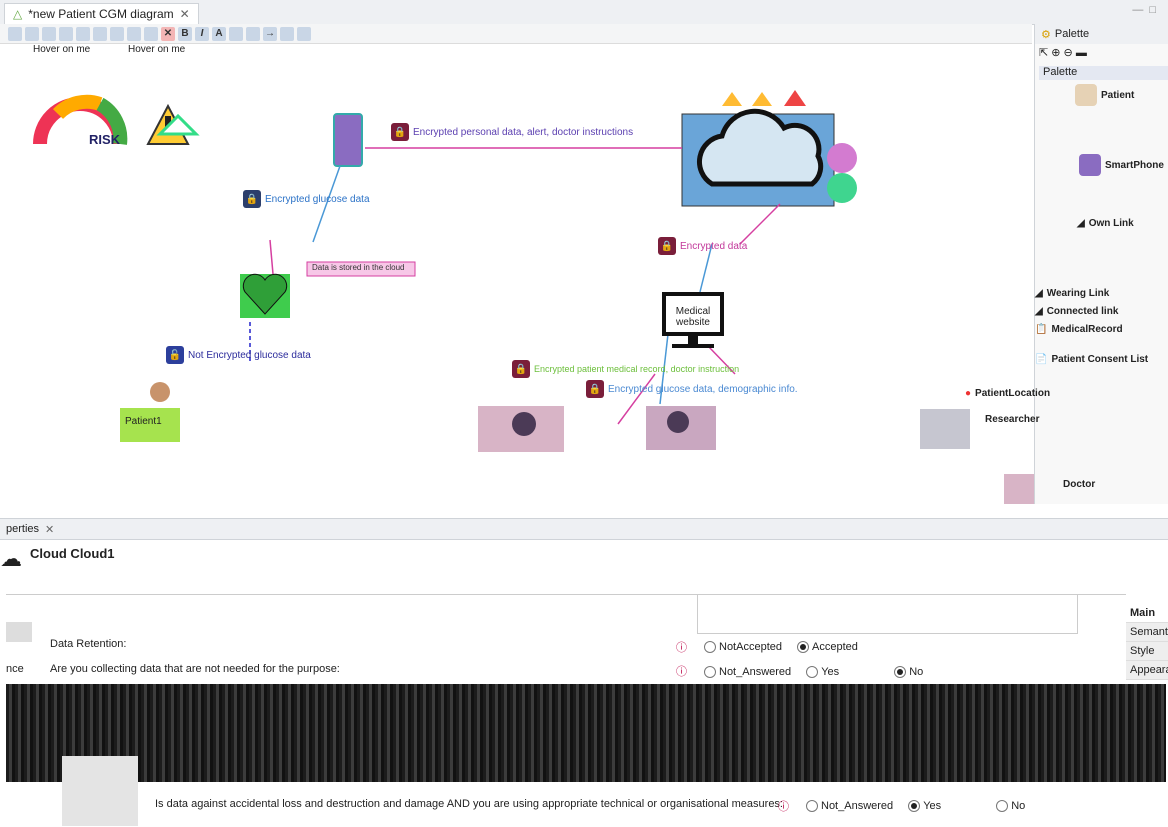 Image resolution: width=1168 pixels, height=827 pixels. What do you see at coordinates (1147, 670) in the screenshot?
I see `tab-appearance: Appearance` at bounding box center [1147, 670].